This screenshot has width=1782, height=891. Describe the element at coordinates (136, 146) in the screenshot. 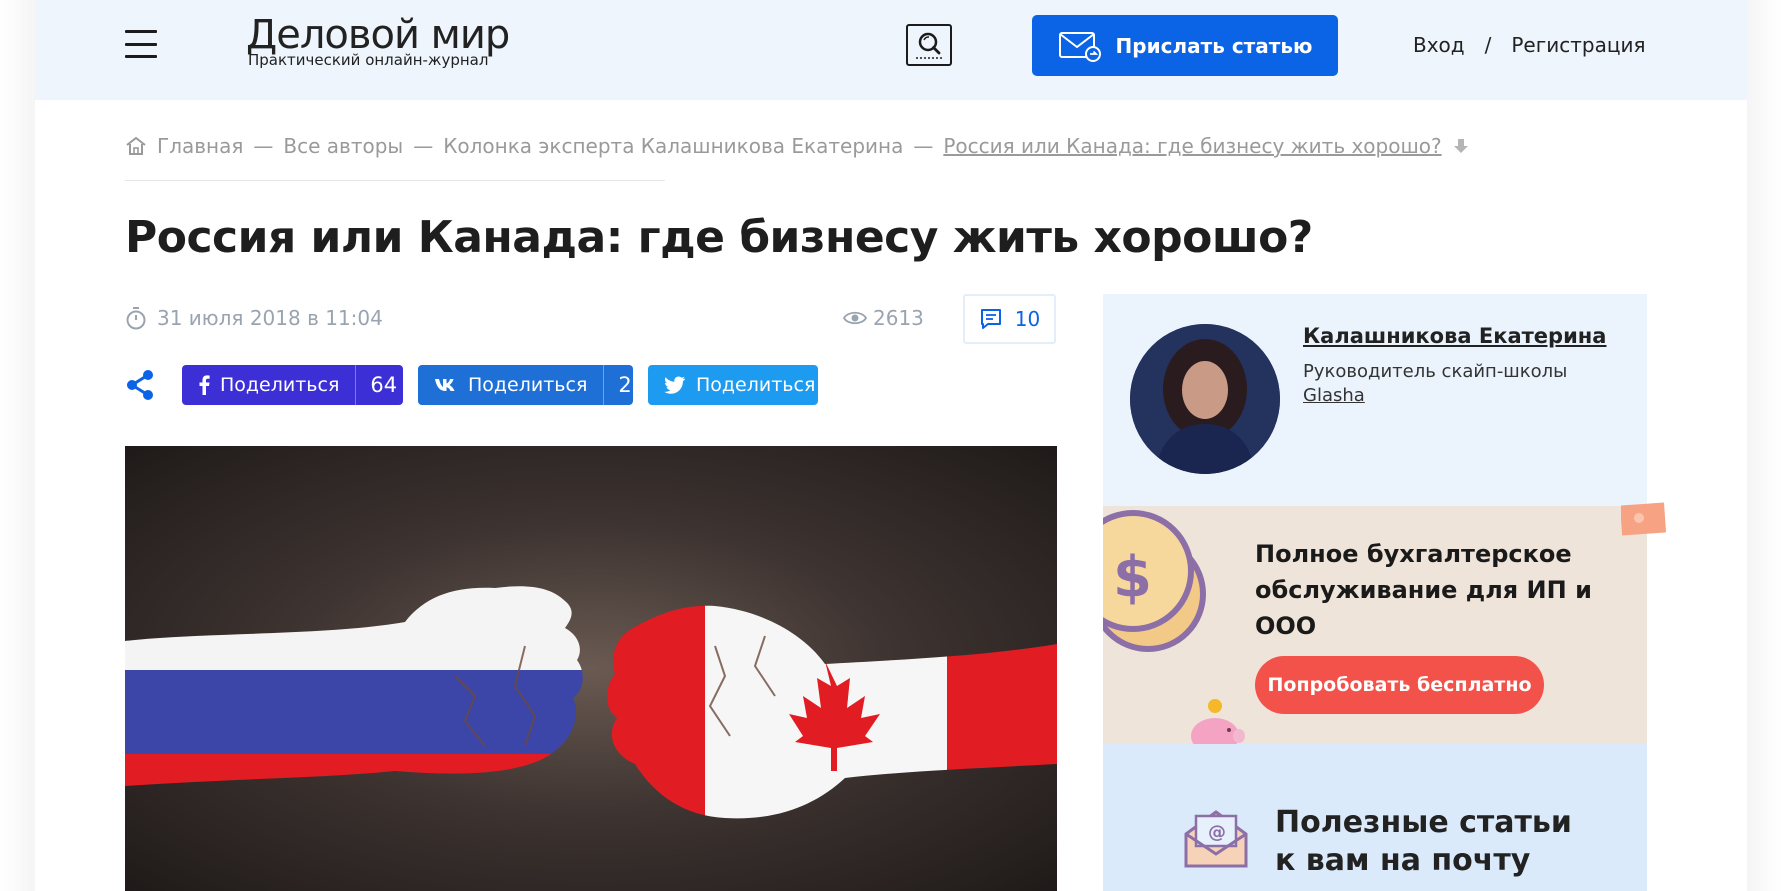

I see `home-icon` at that location.